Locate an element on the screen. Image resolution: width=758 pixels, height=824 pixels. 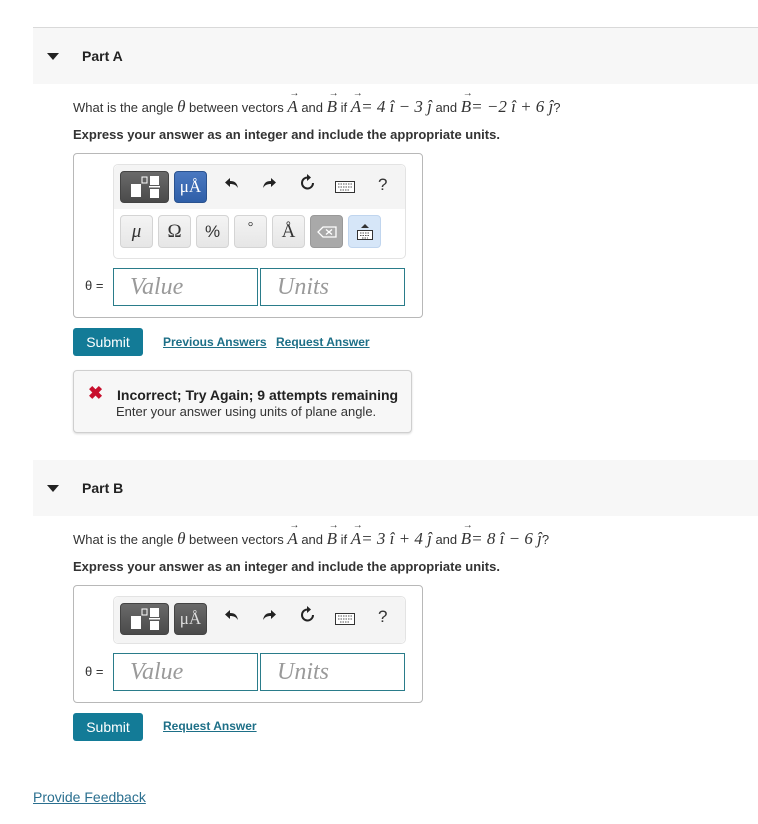
equation-b: = −2 is located at coordinates (491, 106).